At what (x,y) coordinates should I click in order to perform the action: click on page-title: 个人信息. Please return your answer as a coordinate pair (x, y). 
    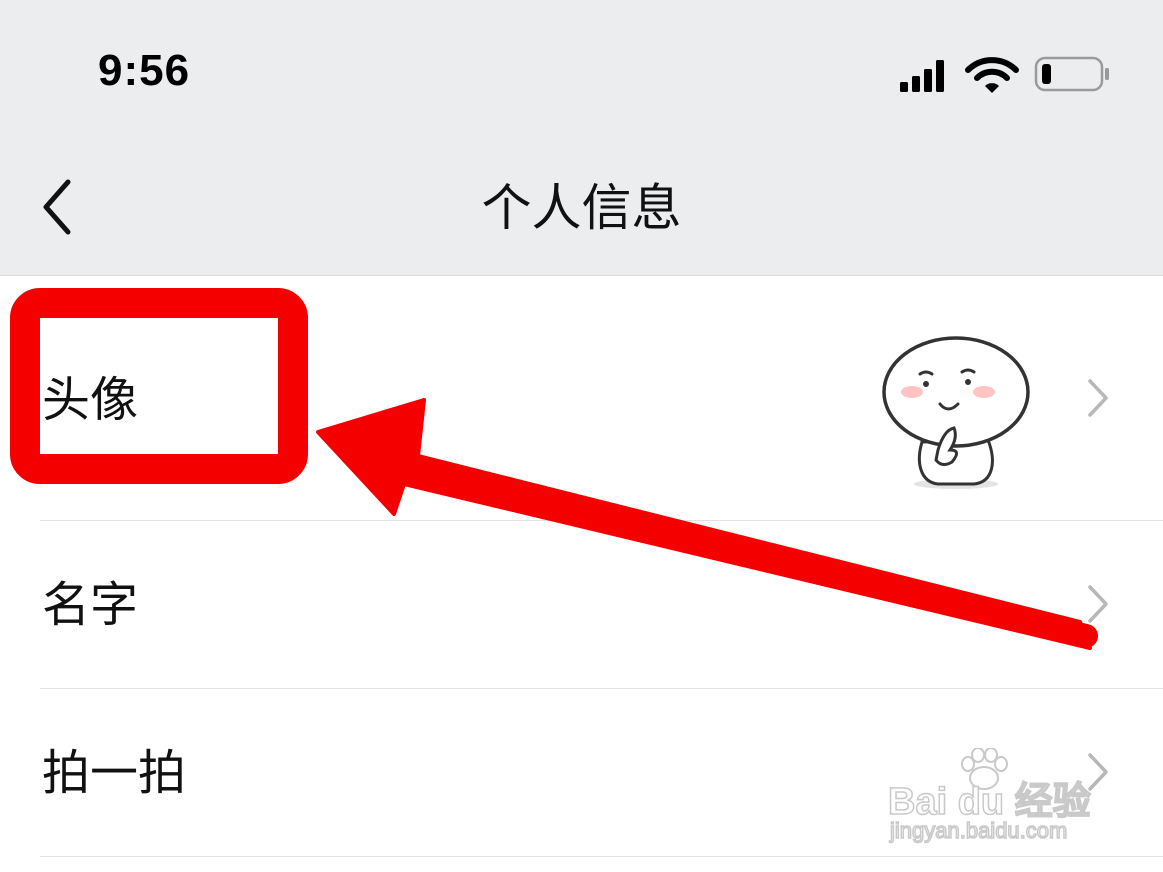
    Looking at the image, I should click on (581, 208).